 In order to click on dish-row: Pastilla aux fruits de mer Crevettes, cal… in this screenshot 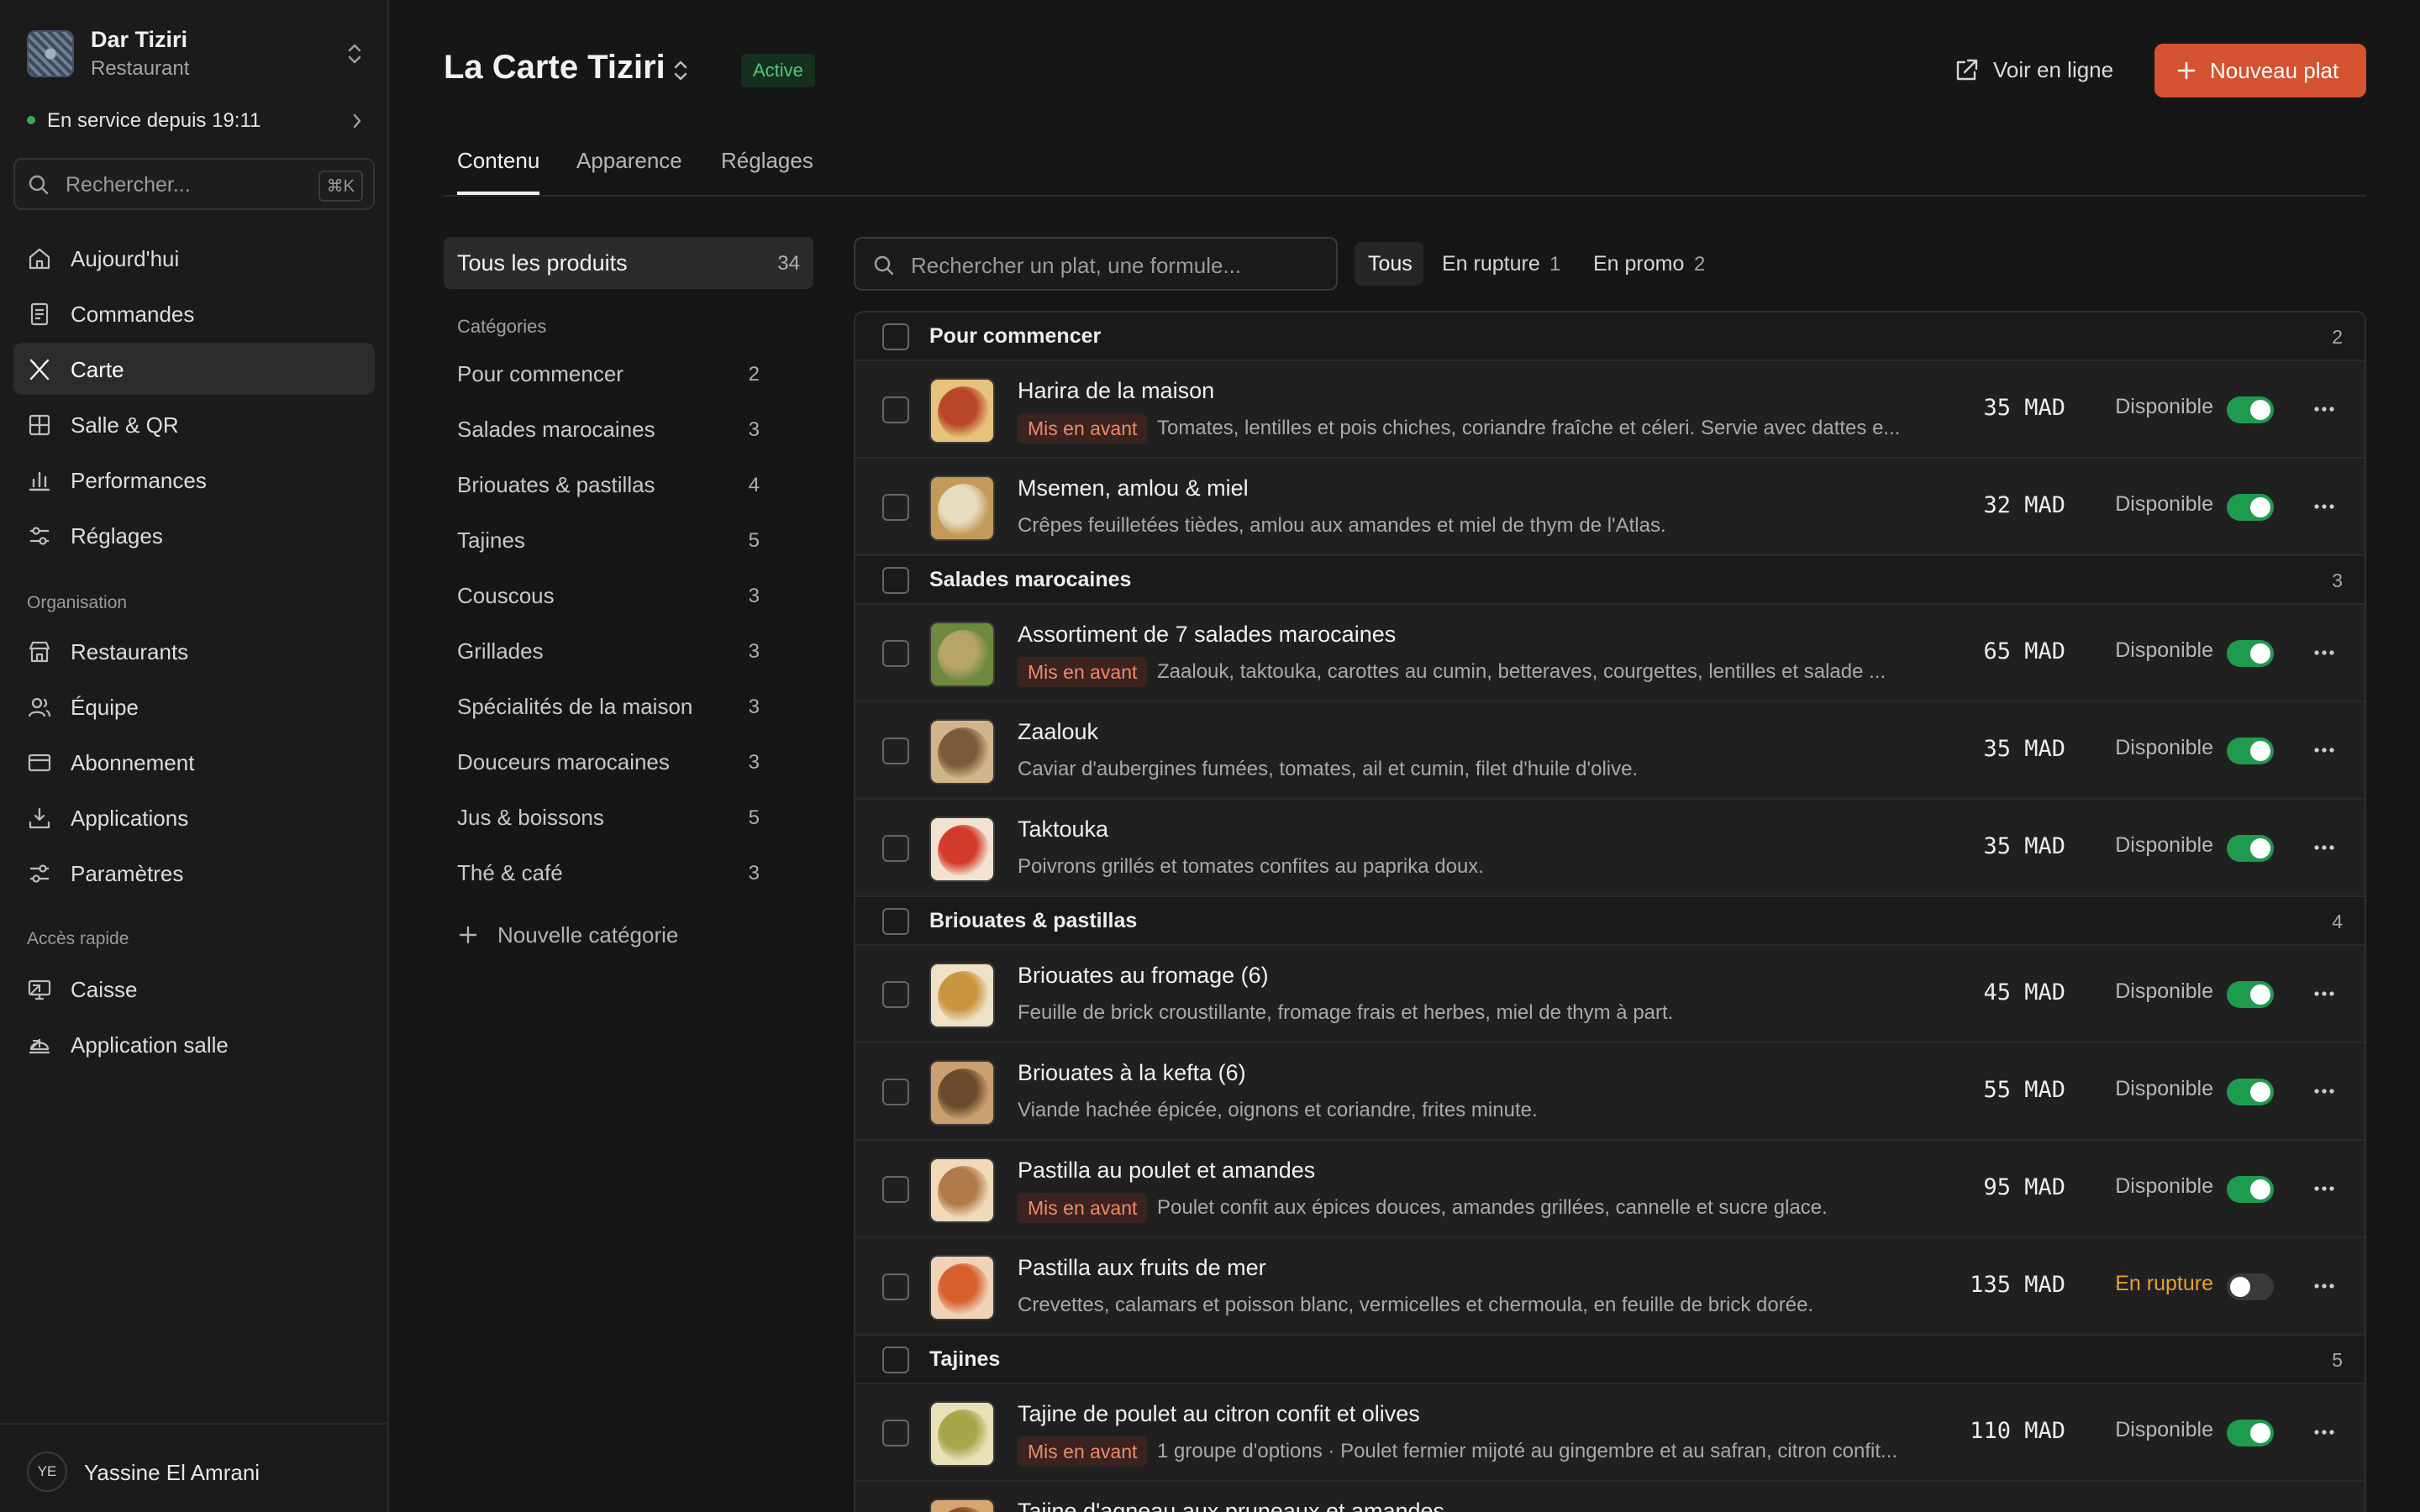, I will do `click(1610, 1287)`.